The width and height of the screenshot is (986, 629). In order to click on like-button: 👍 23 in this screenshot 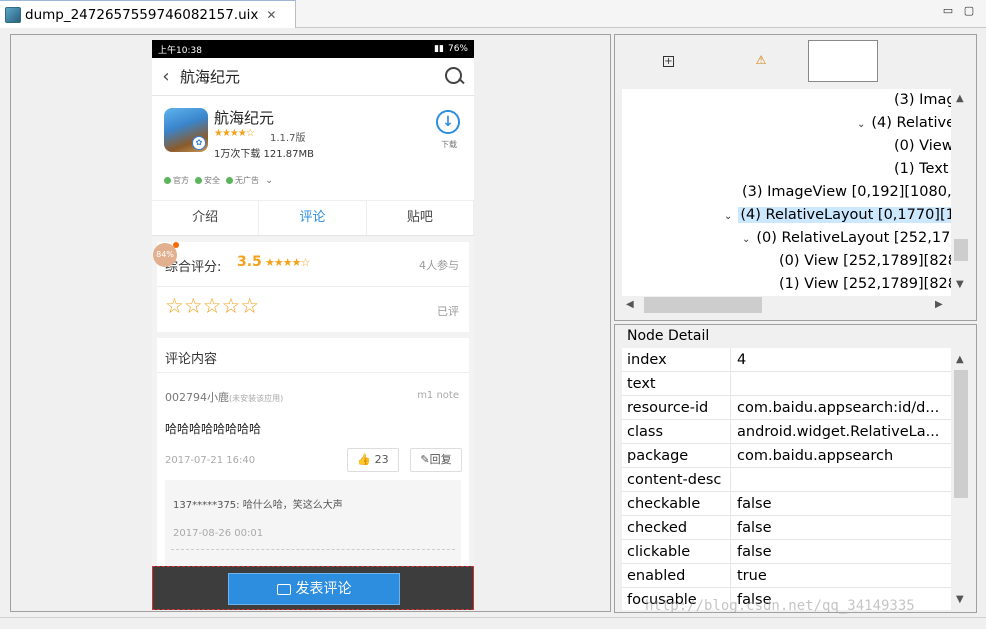, I will do `click(373, 460)`.